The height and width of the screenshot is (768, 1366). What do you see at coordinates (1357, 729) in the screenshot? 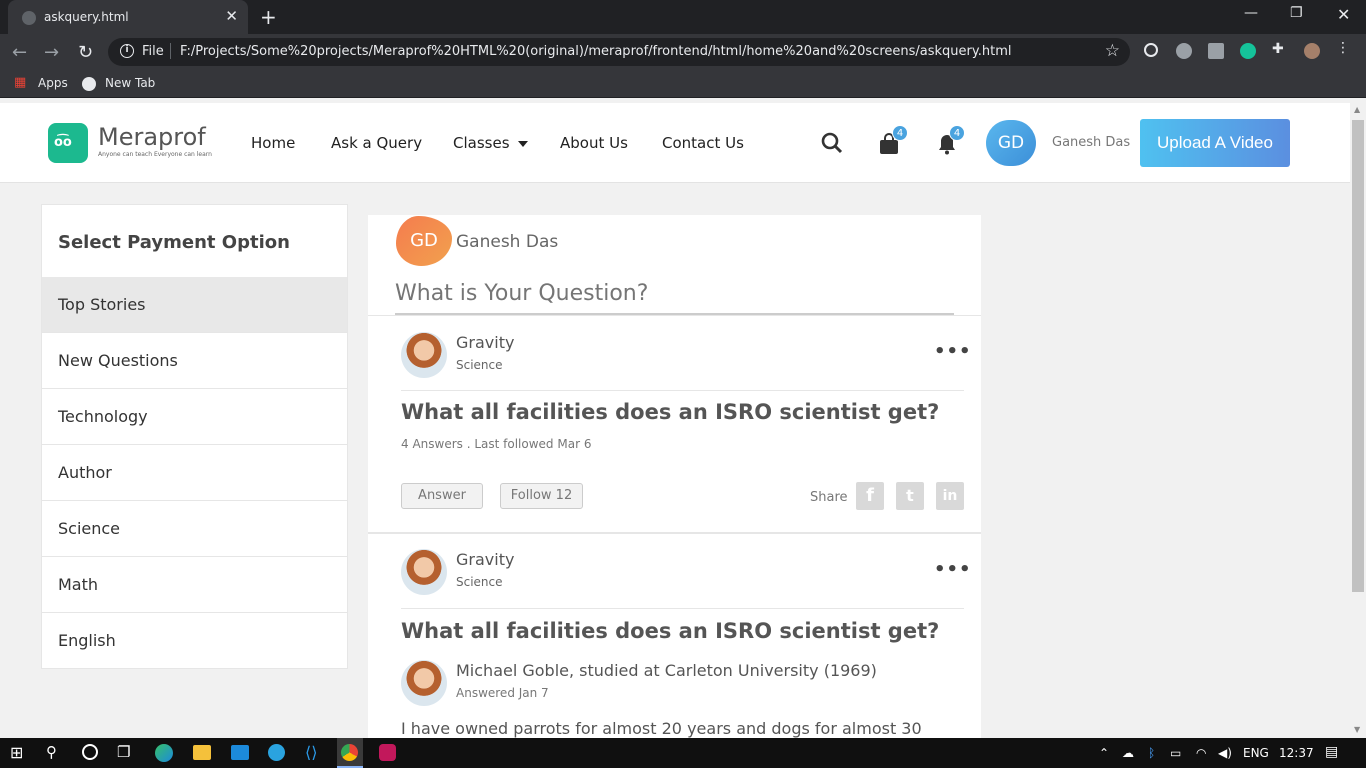
I see `scroll-down-icon: ▼` at bounding box center [1357, 729].